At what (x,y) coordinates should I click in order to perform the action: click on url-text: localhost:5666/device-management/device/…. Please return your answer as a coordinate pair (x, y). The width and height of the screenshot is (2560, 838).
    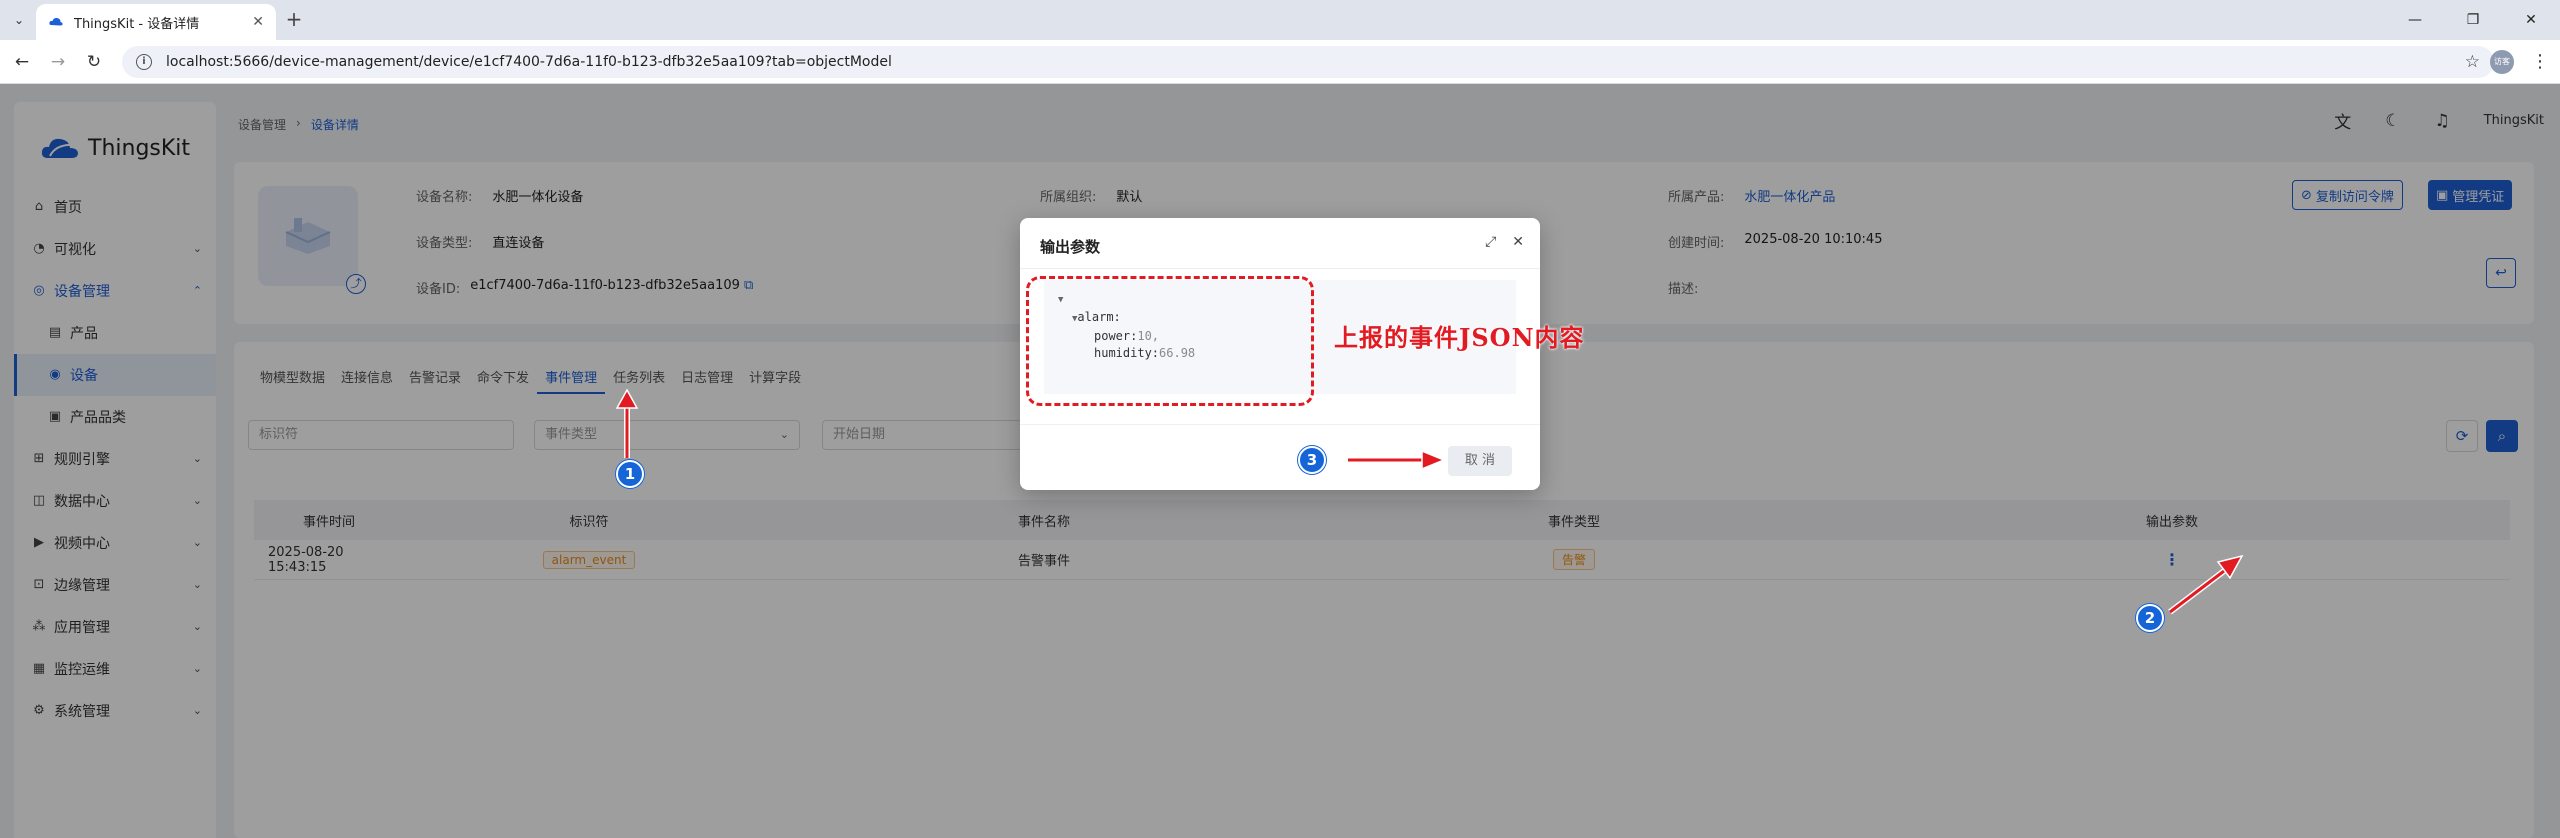
    Looking at the image, I should click on (529, 62).